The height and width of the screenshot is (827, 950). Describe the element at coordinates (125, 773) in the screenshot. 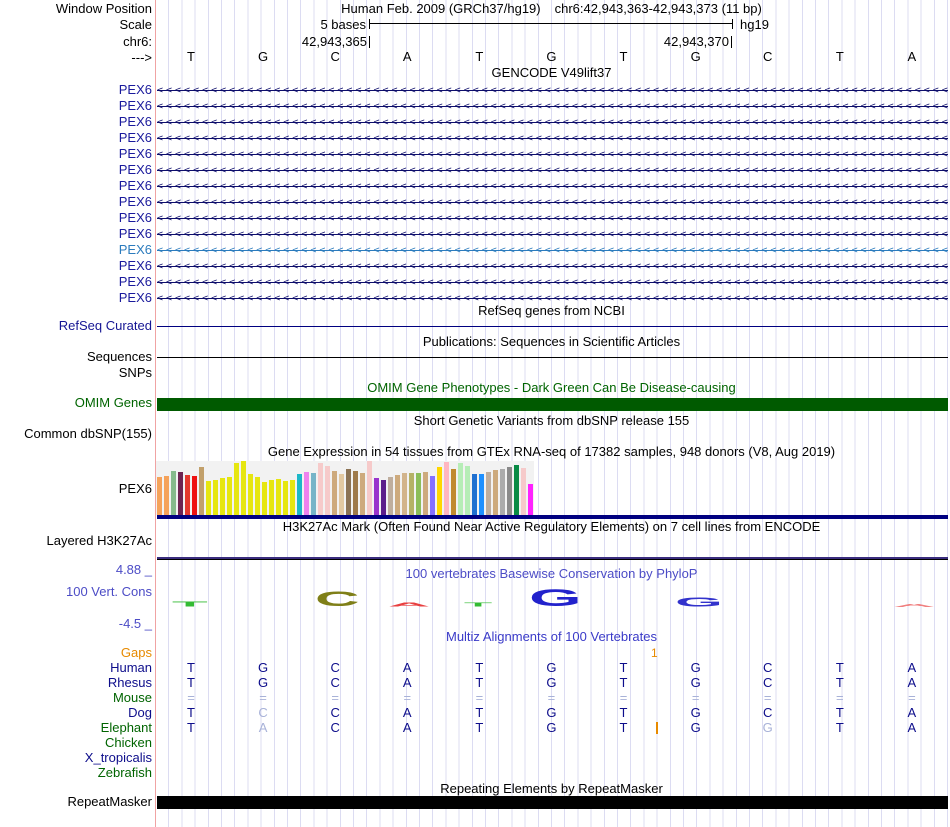

I see `species-label-zebrafish: Zebrafish` at that location.